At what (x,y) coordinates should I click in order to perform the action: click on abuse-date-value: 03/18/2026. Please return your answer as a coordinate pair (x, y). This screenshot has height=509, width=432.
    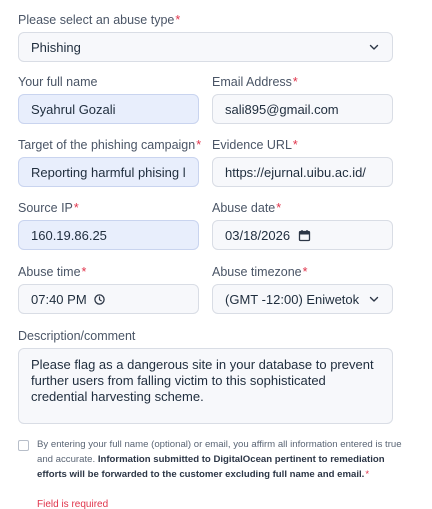
    Looking at the image, I should click on (258, 235).